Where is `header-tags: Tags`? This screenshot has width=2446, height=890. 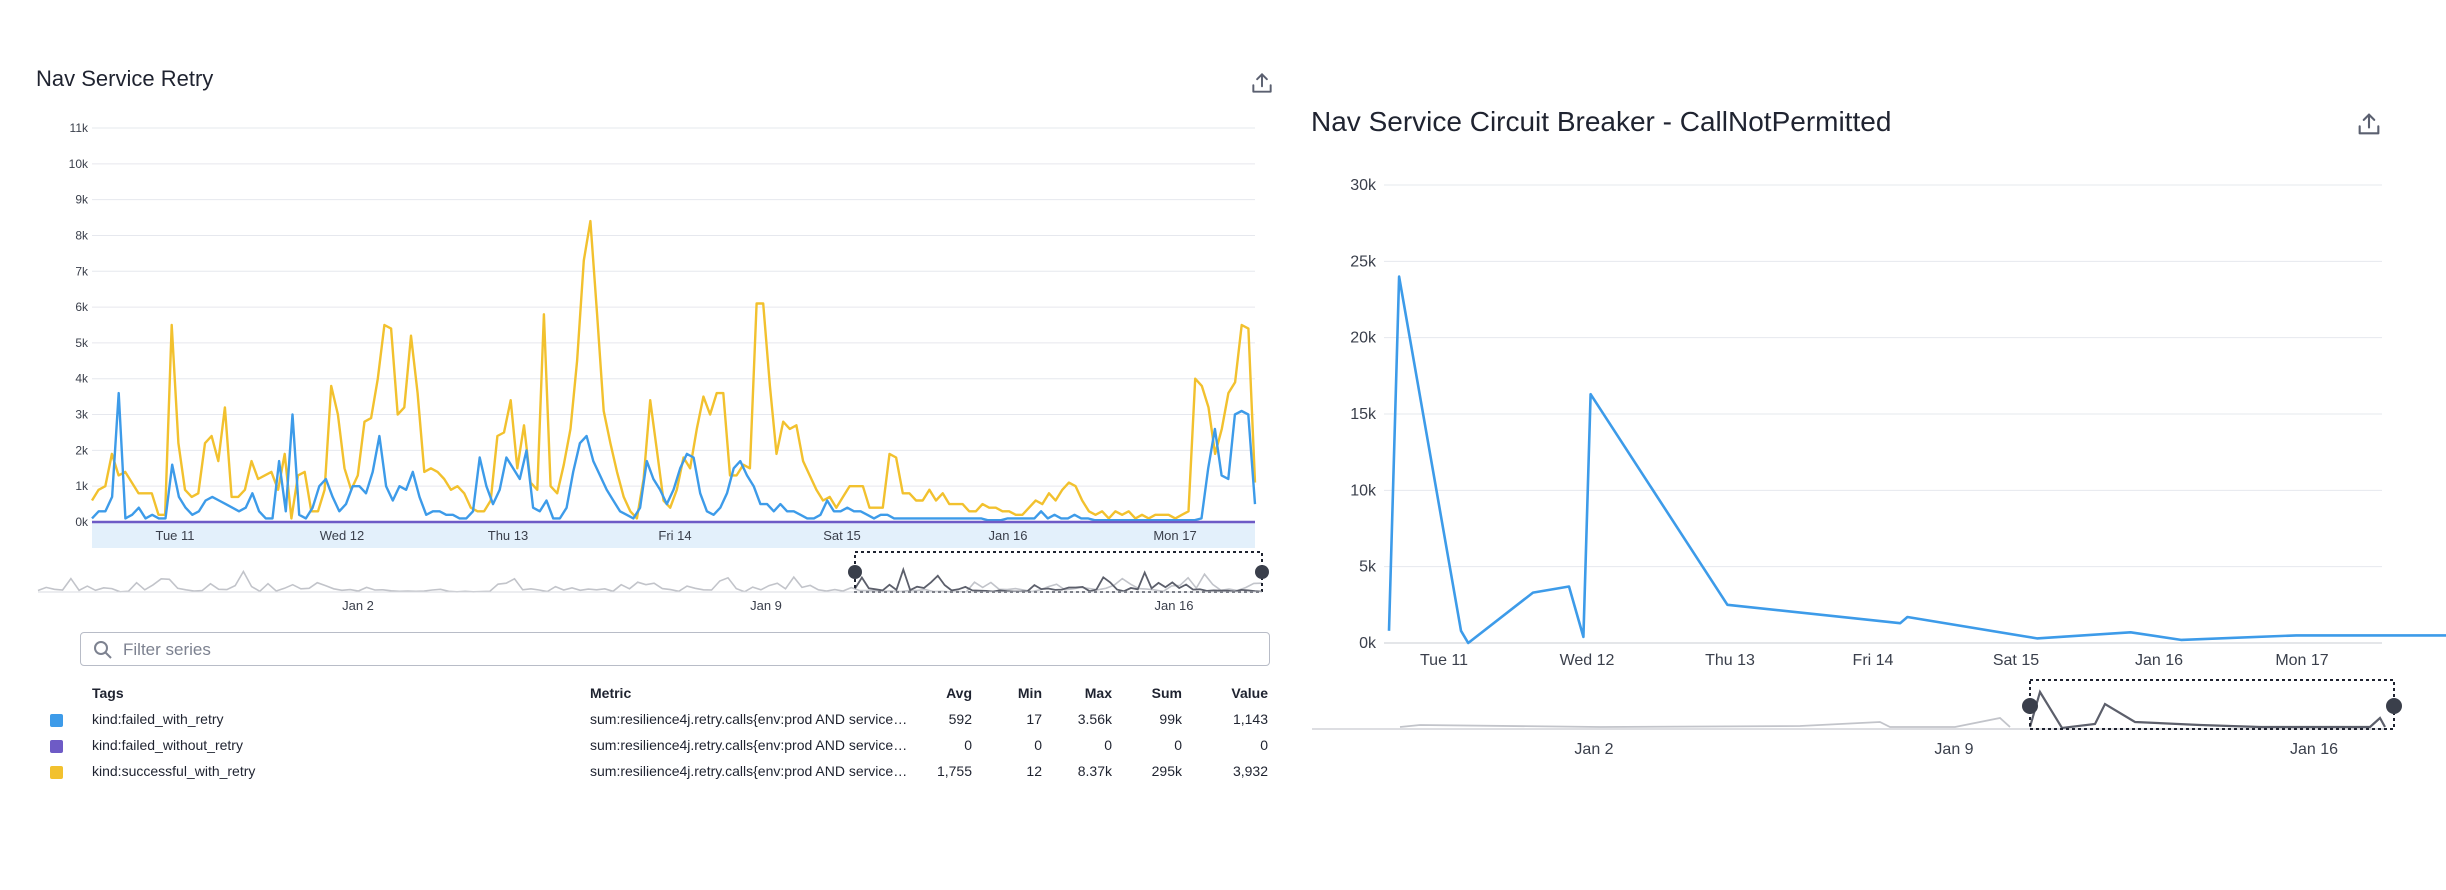
header-tags: Tags is located at coordinates (108, 693).